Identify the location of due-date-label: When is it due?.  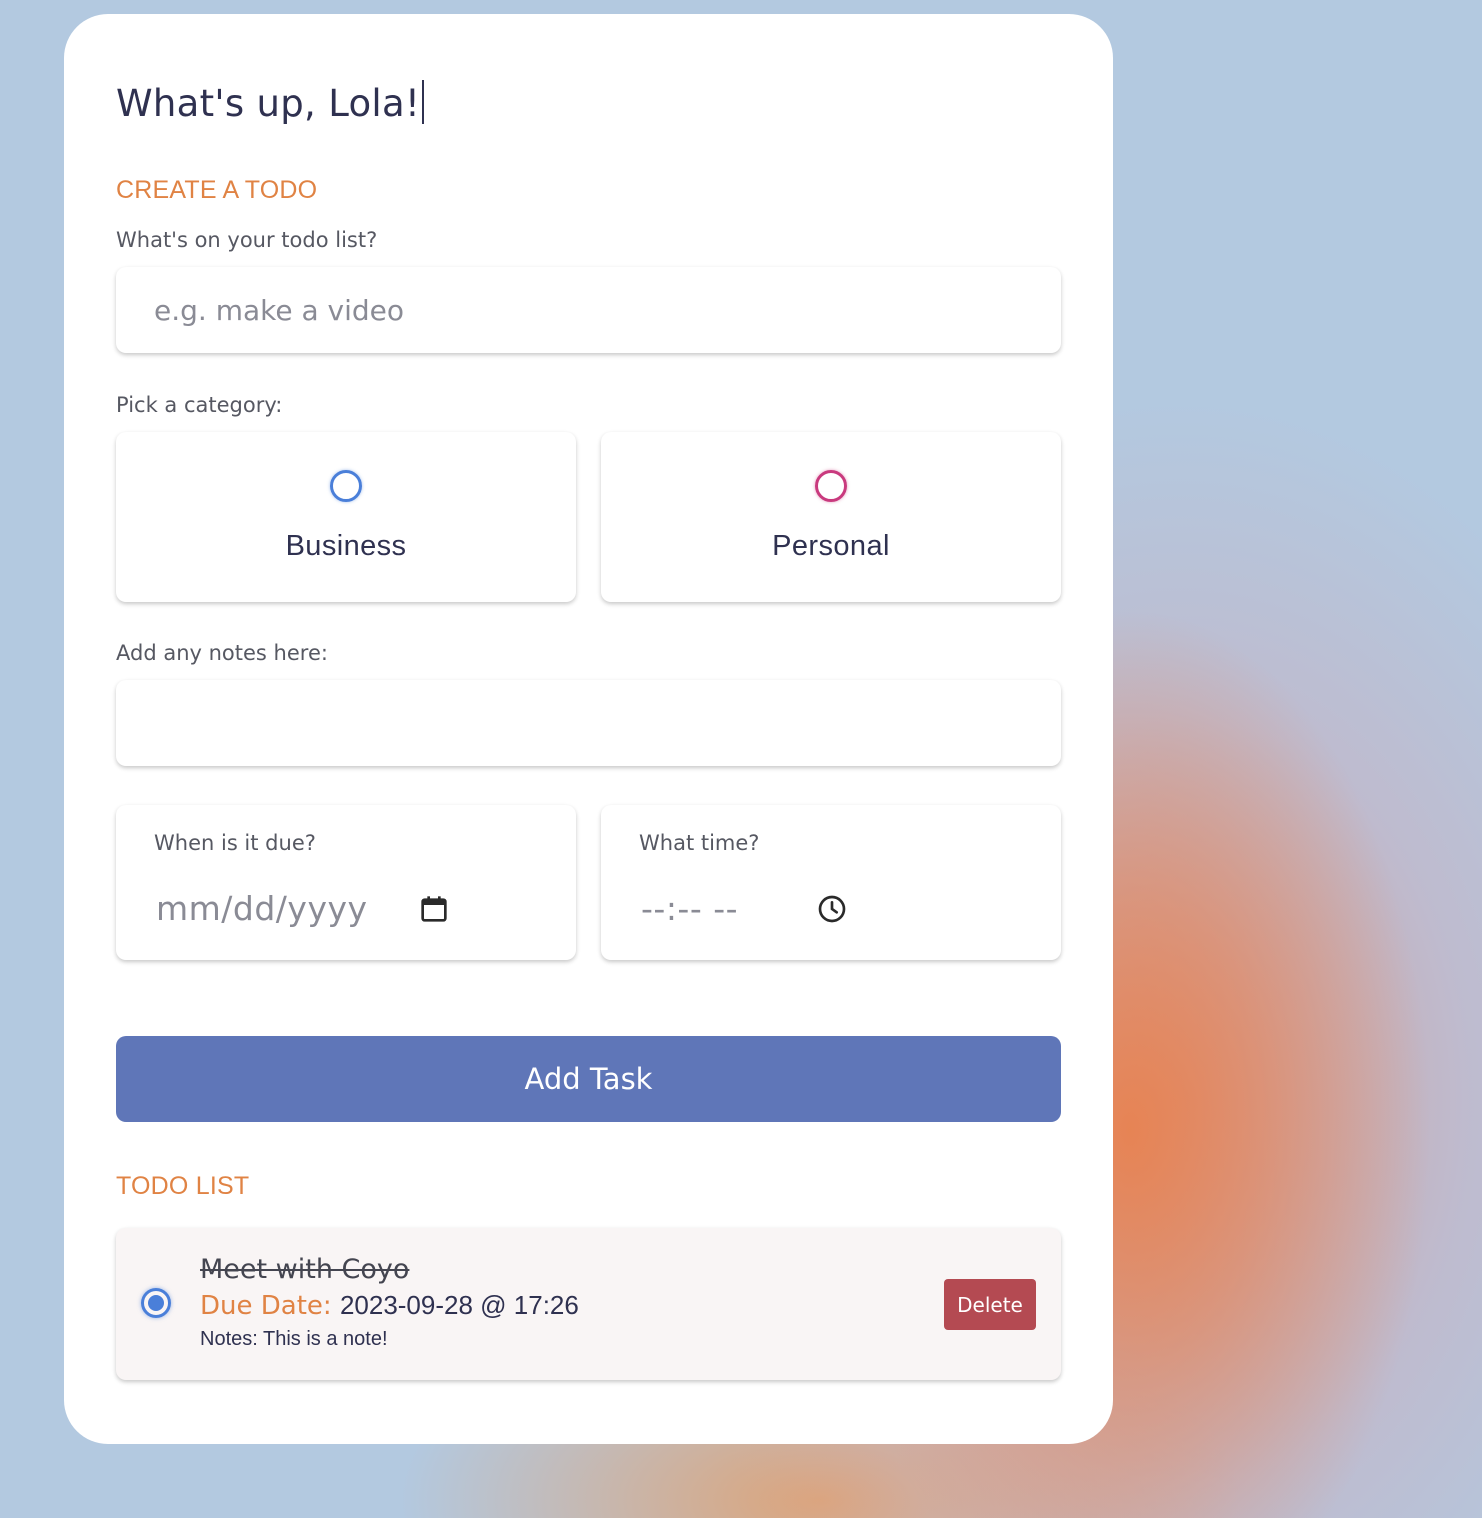
(235, 843).